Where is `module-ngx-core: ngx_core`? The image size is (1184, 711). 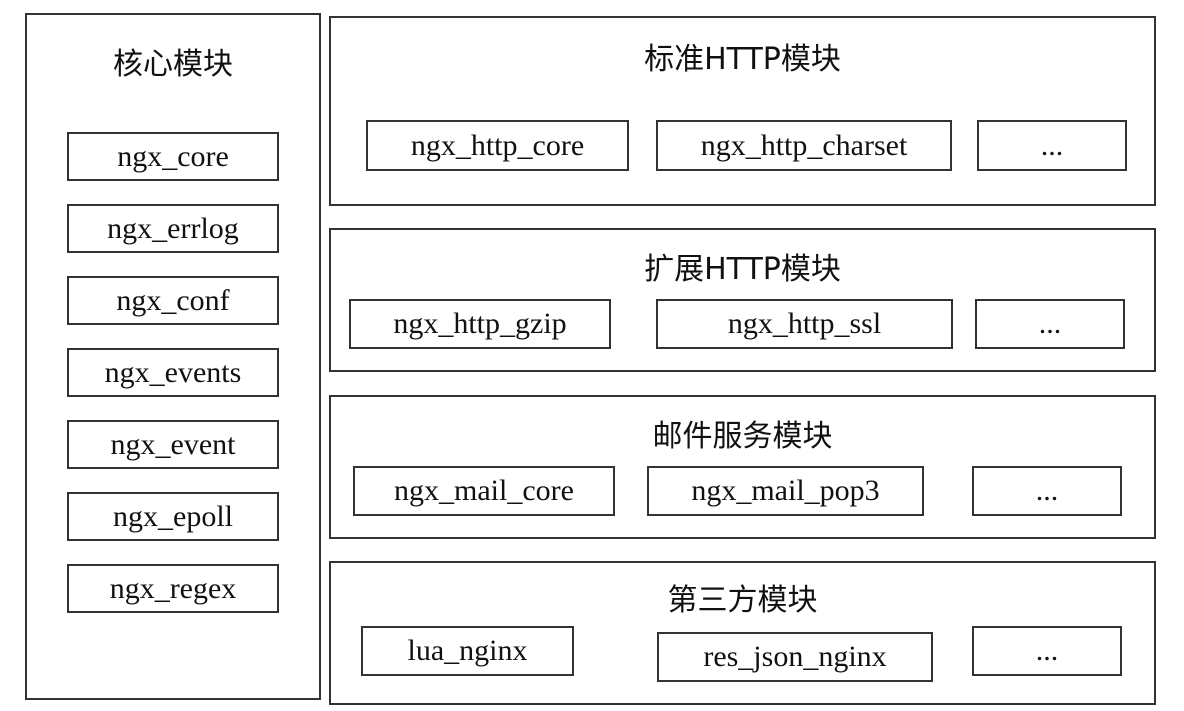 module-ngx-core: ngx_core is located at coordinates (173, 156).